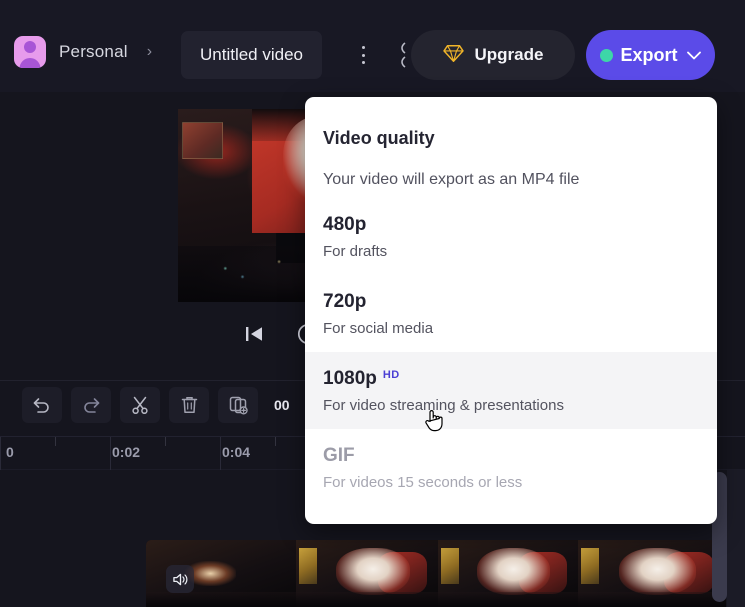 This screenshot has height=607, width=745. I want to click on personal-avatar-icon, so click(30, 52).